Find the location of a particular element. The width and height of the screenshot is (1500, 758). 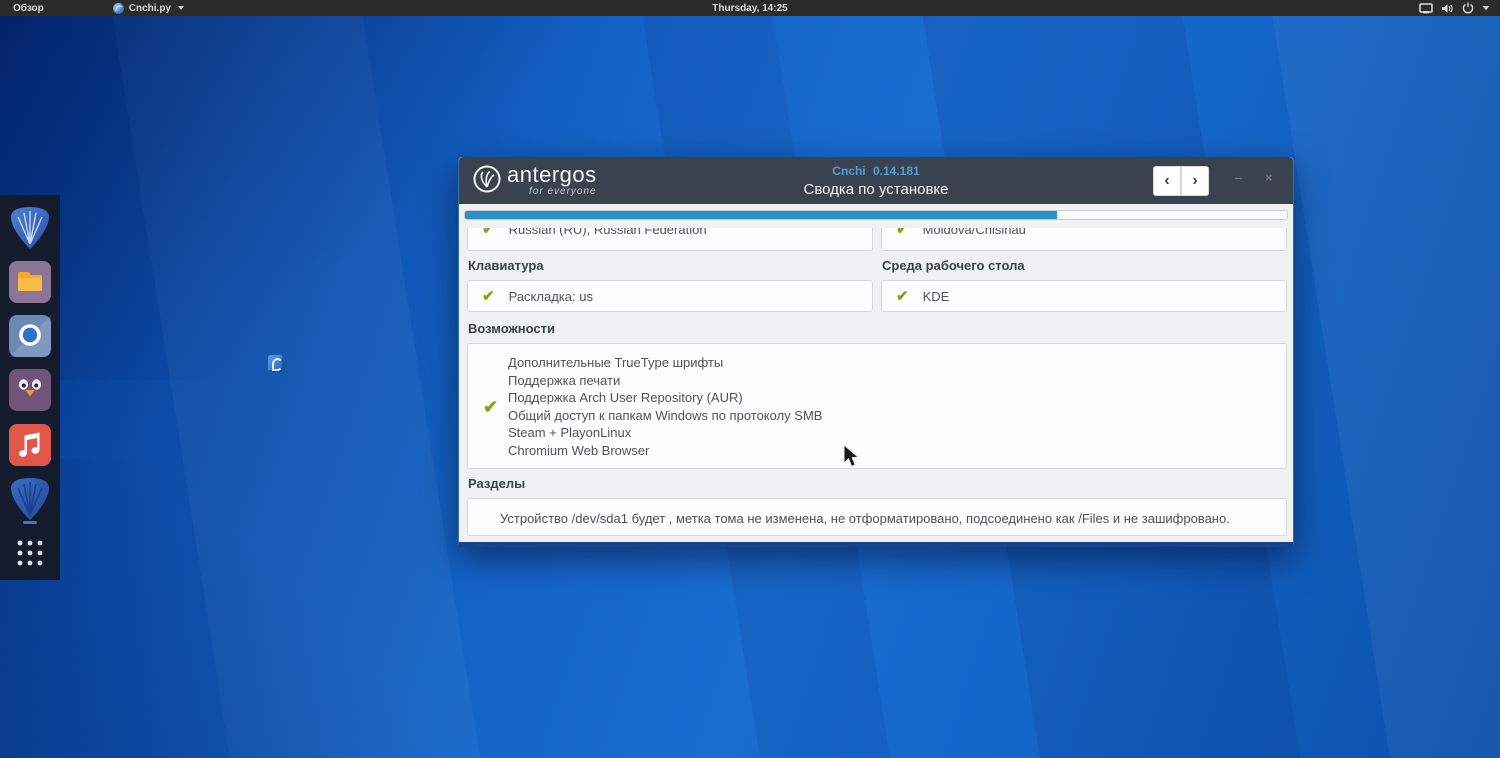

music-player-icon is located at coordinates (30, 446).